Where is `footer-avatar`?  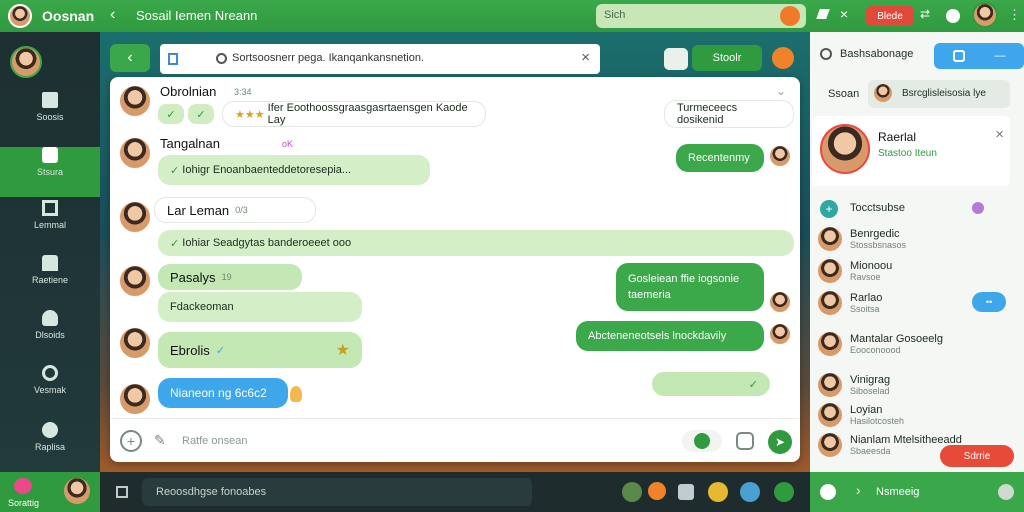
footer-avatar is located at coordinates (77, 491).